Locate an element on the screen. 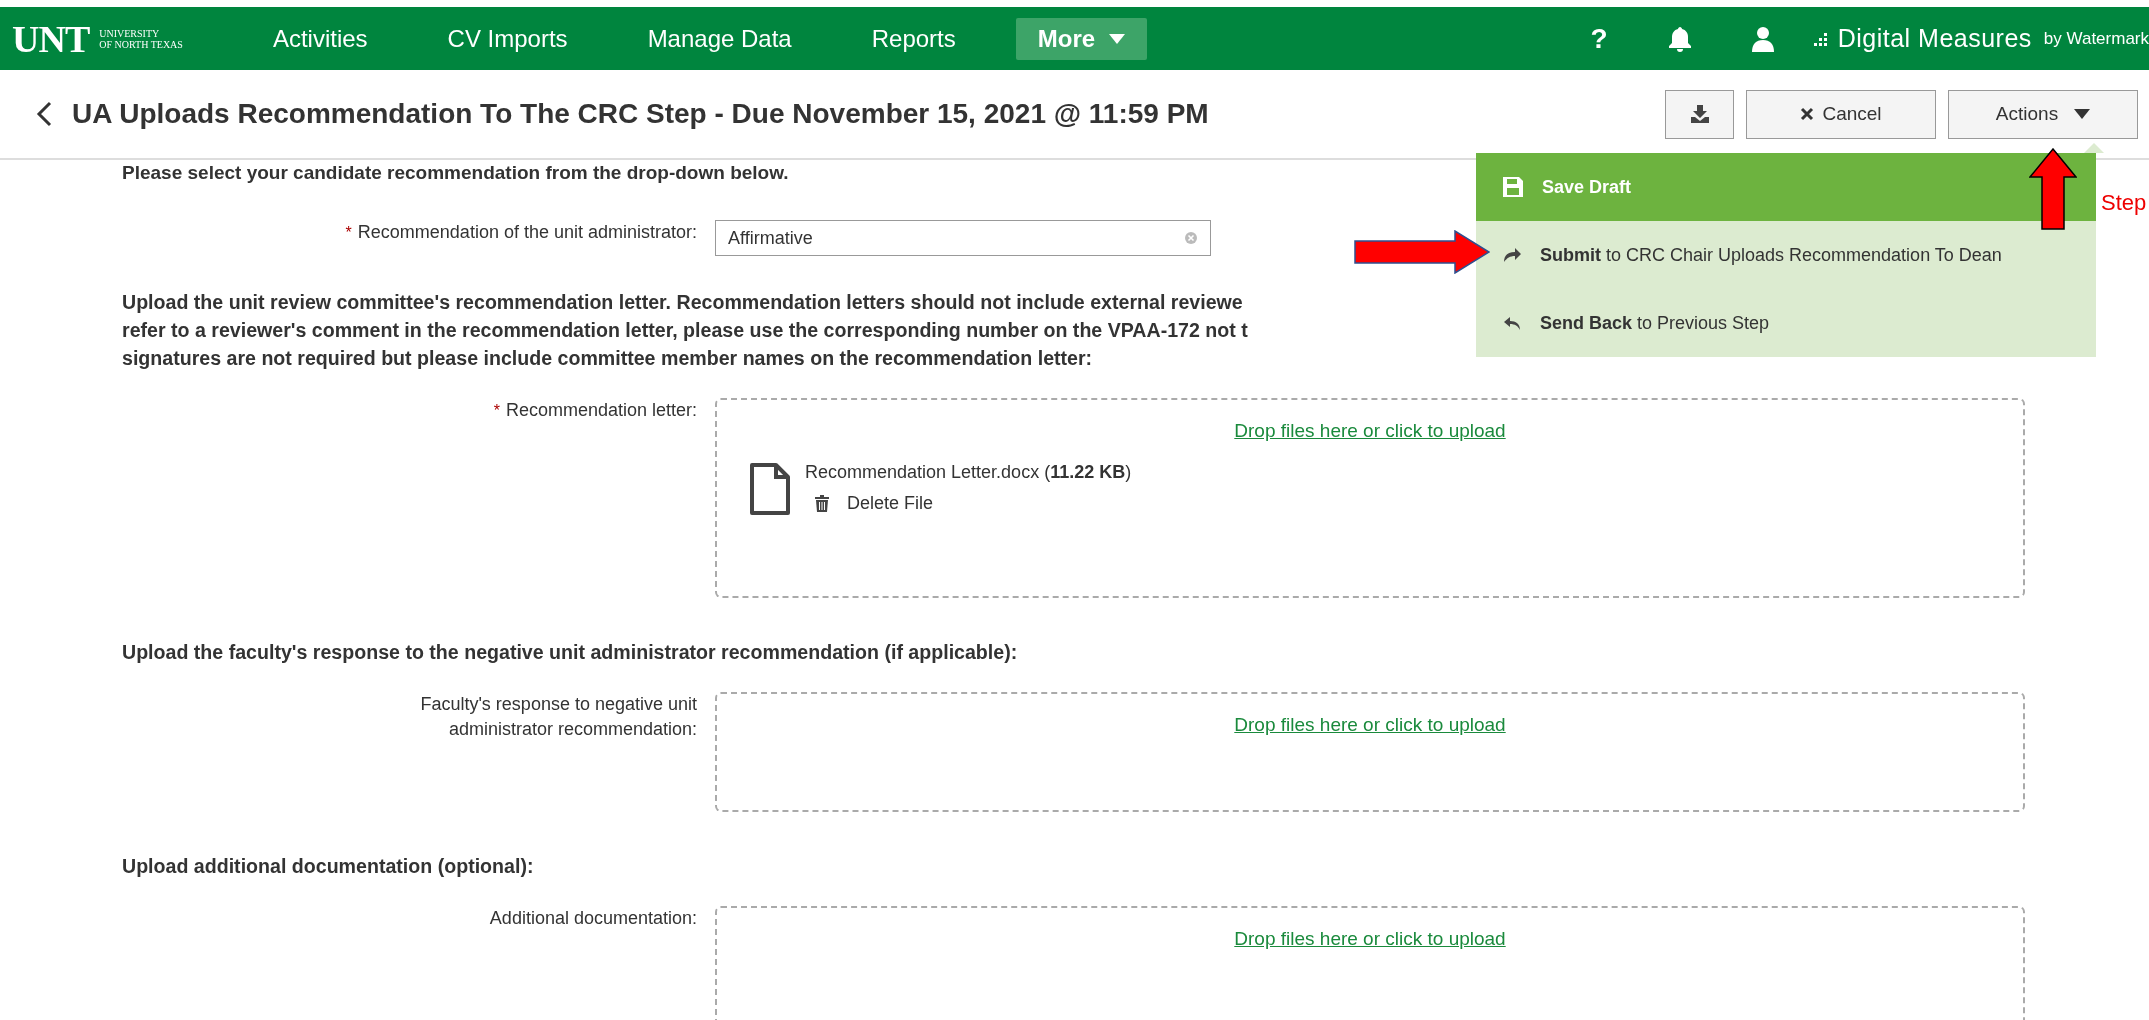 The width and height of the screenshot is (2149, 1020). more-menu-button: More is located at coordinates (1081, 38).